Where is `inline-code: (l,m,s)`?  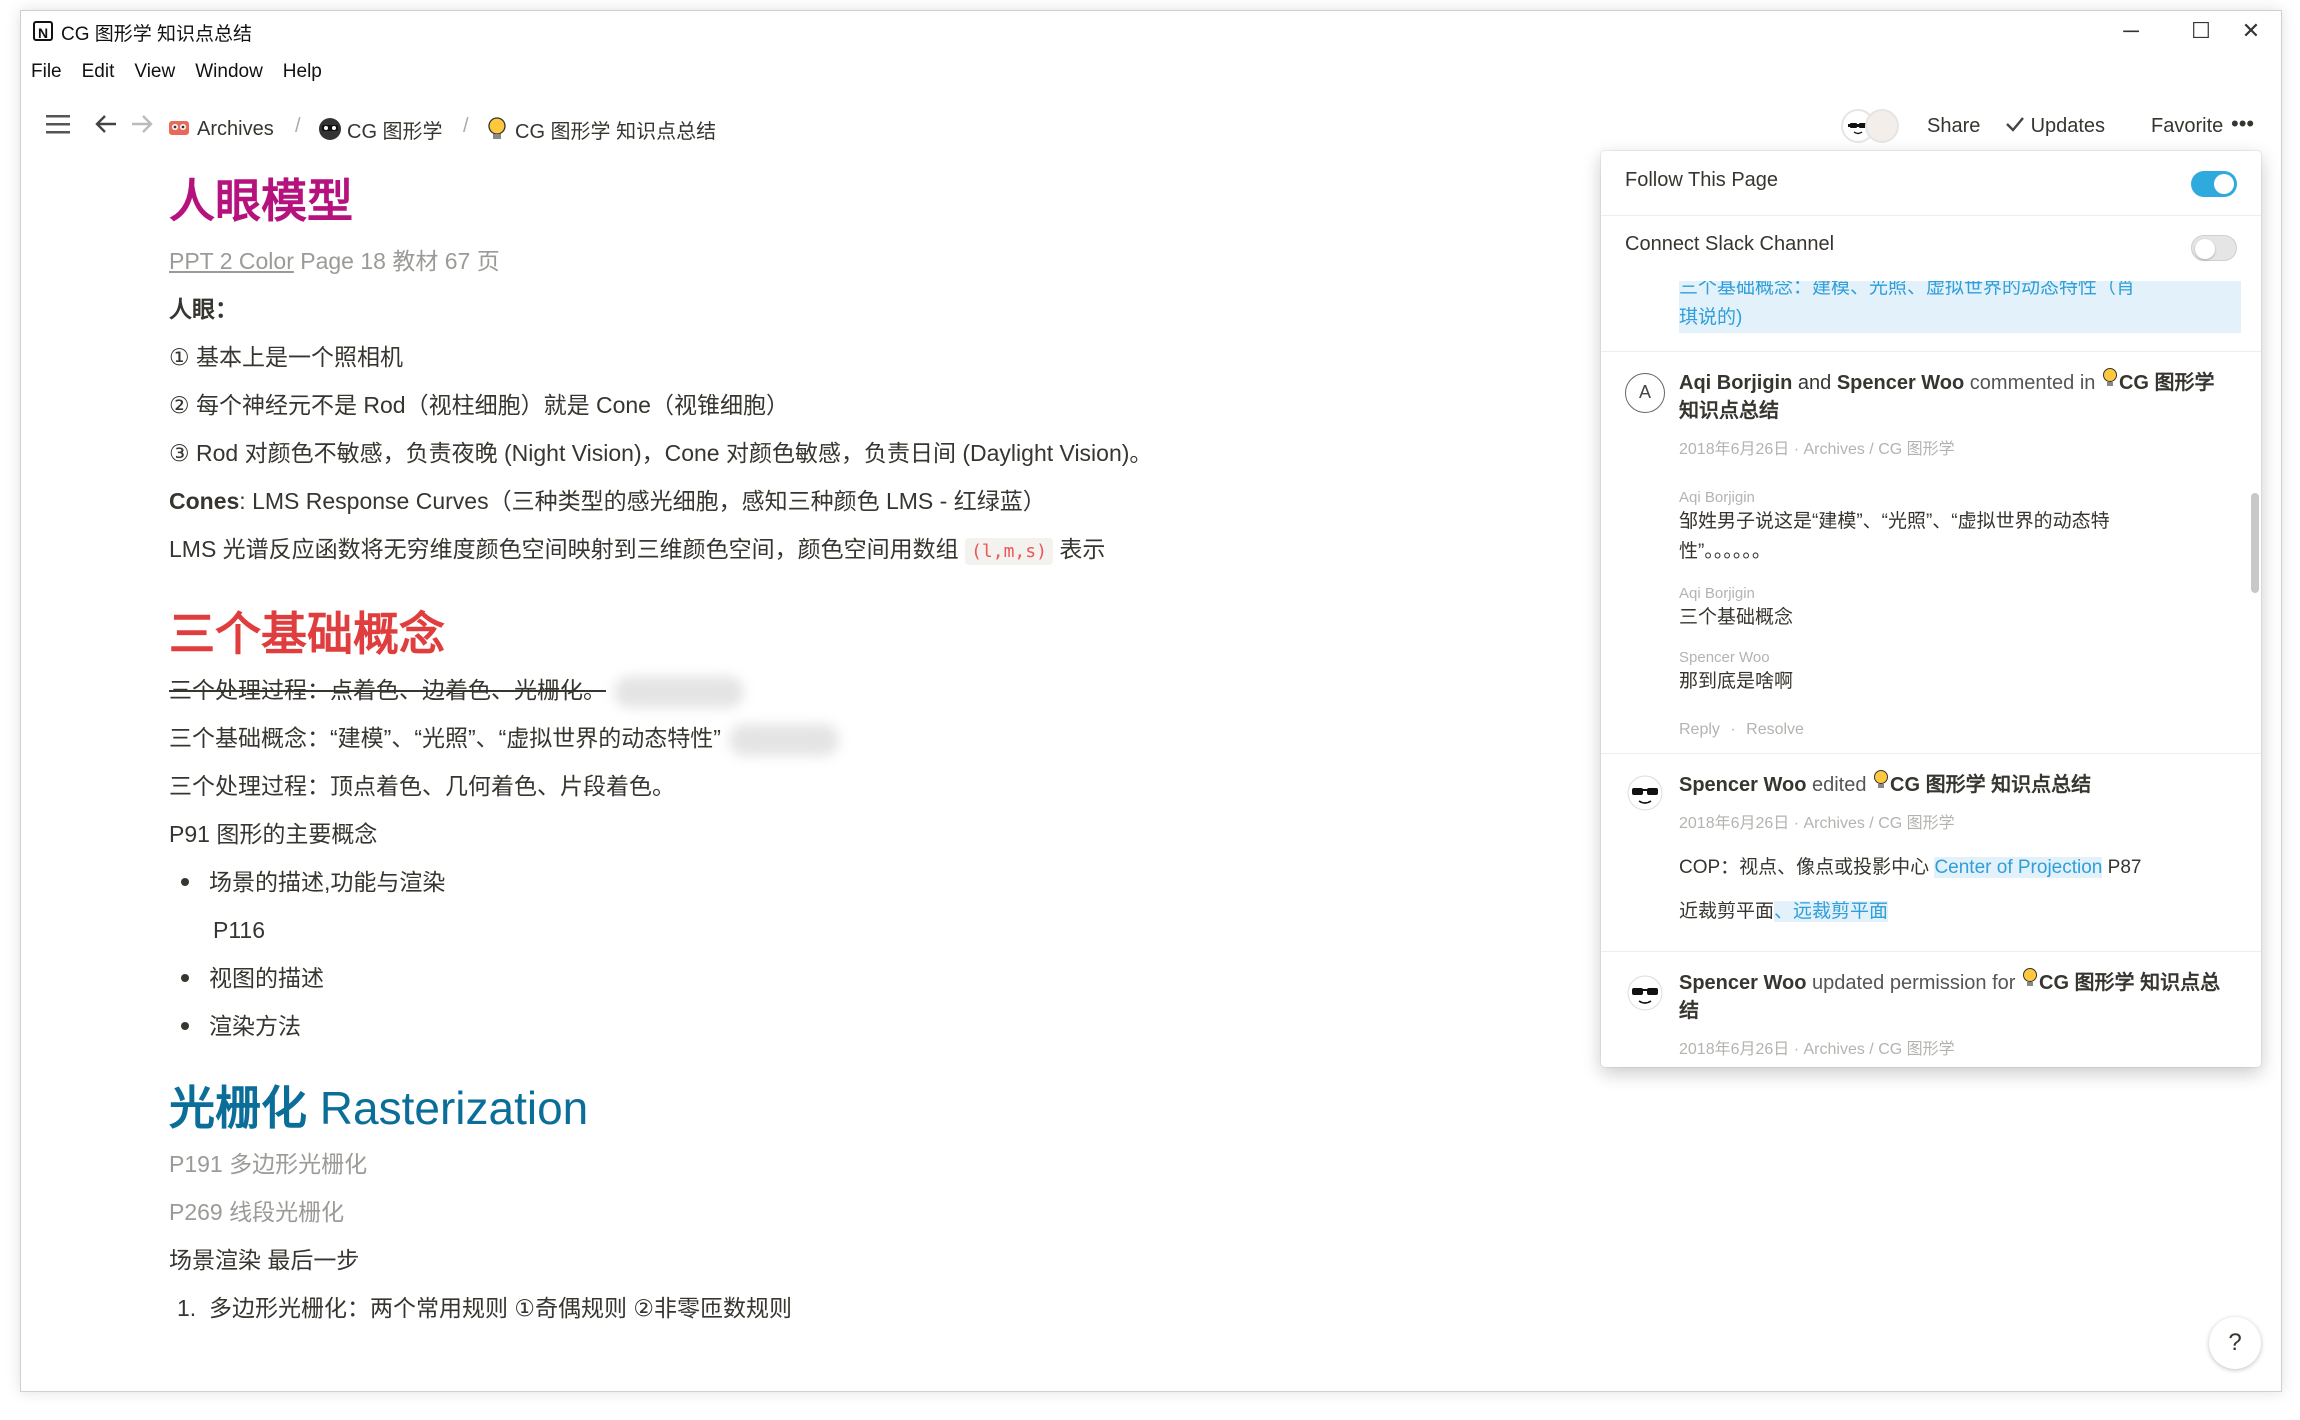
inline-code: (l,m,s) is located at coordinates (1009, 551).